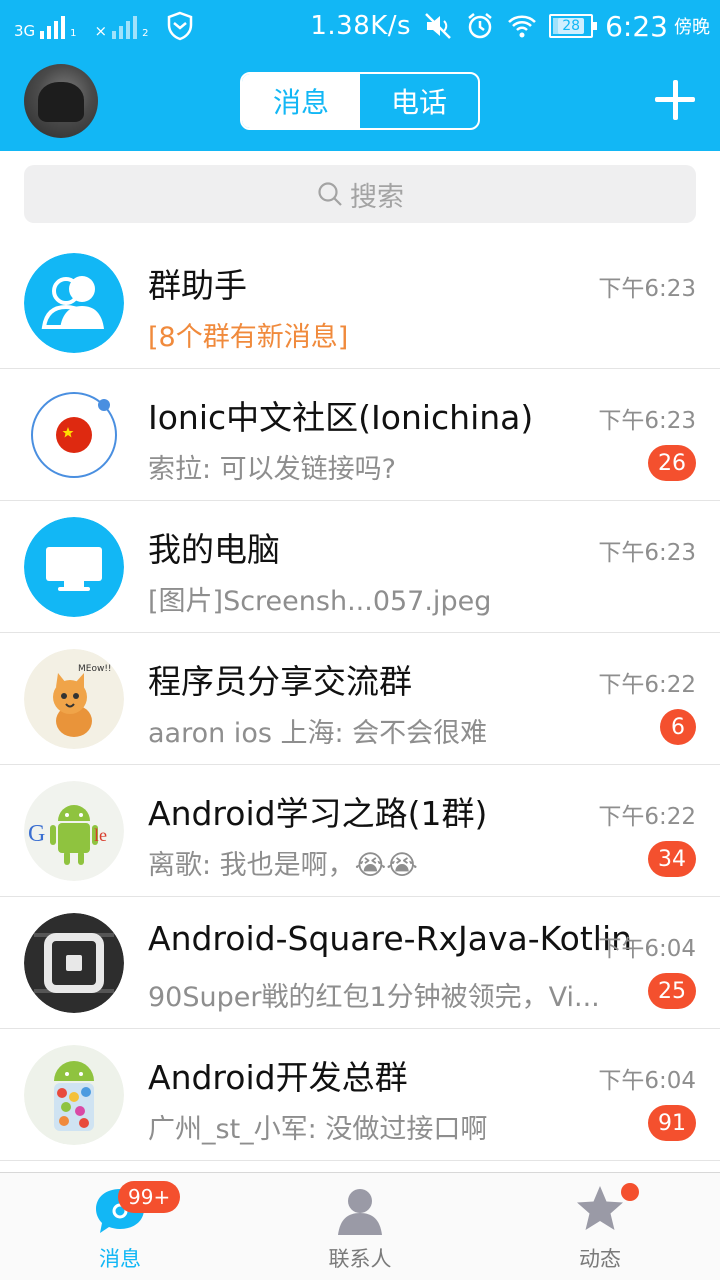 This screenshot has height=1280, width=720. What do you see at coordinates (672, 991) in the screenshot?
I see `unread-badge: 25` at bounding box center [672, 991].